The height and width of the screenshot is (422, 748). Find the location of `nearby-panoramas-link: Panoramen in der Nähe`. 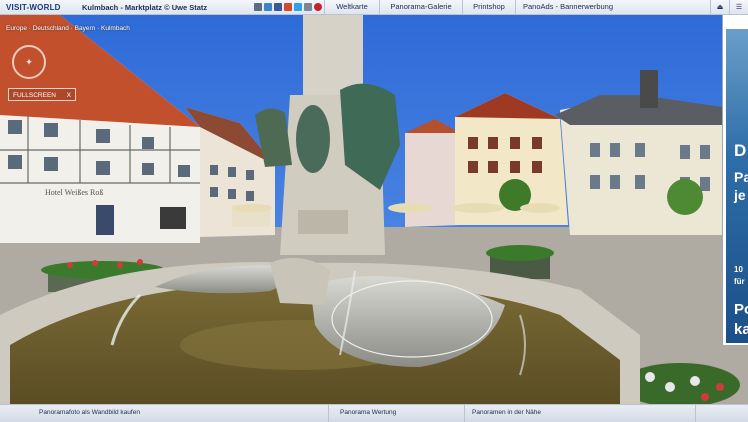

nearby-panoramas-link: Panoramen in der Nähe is located at coordinates (506, 412).